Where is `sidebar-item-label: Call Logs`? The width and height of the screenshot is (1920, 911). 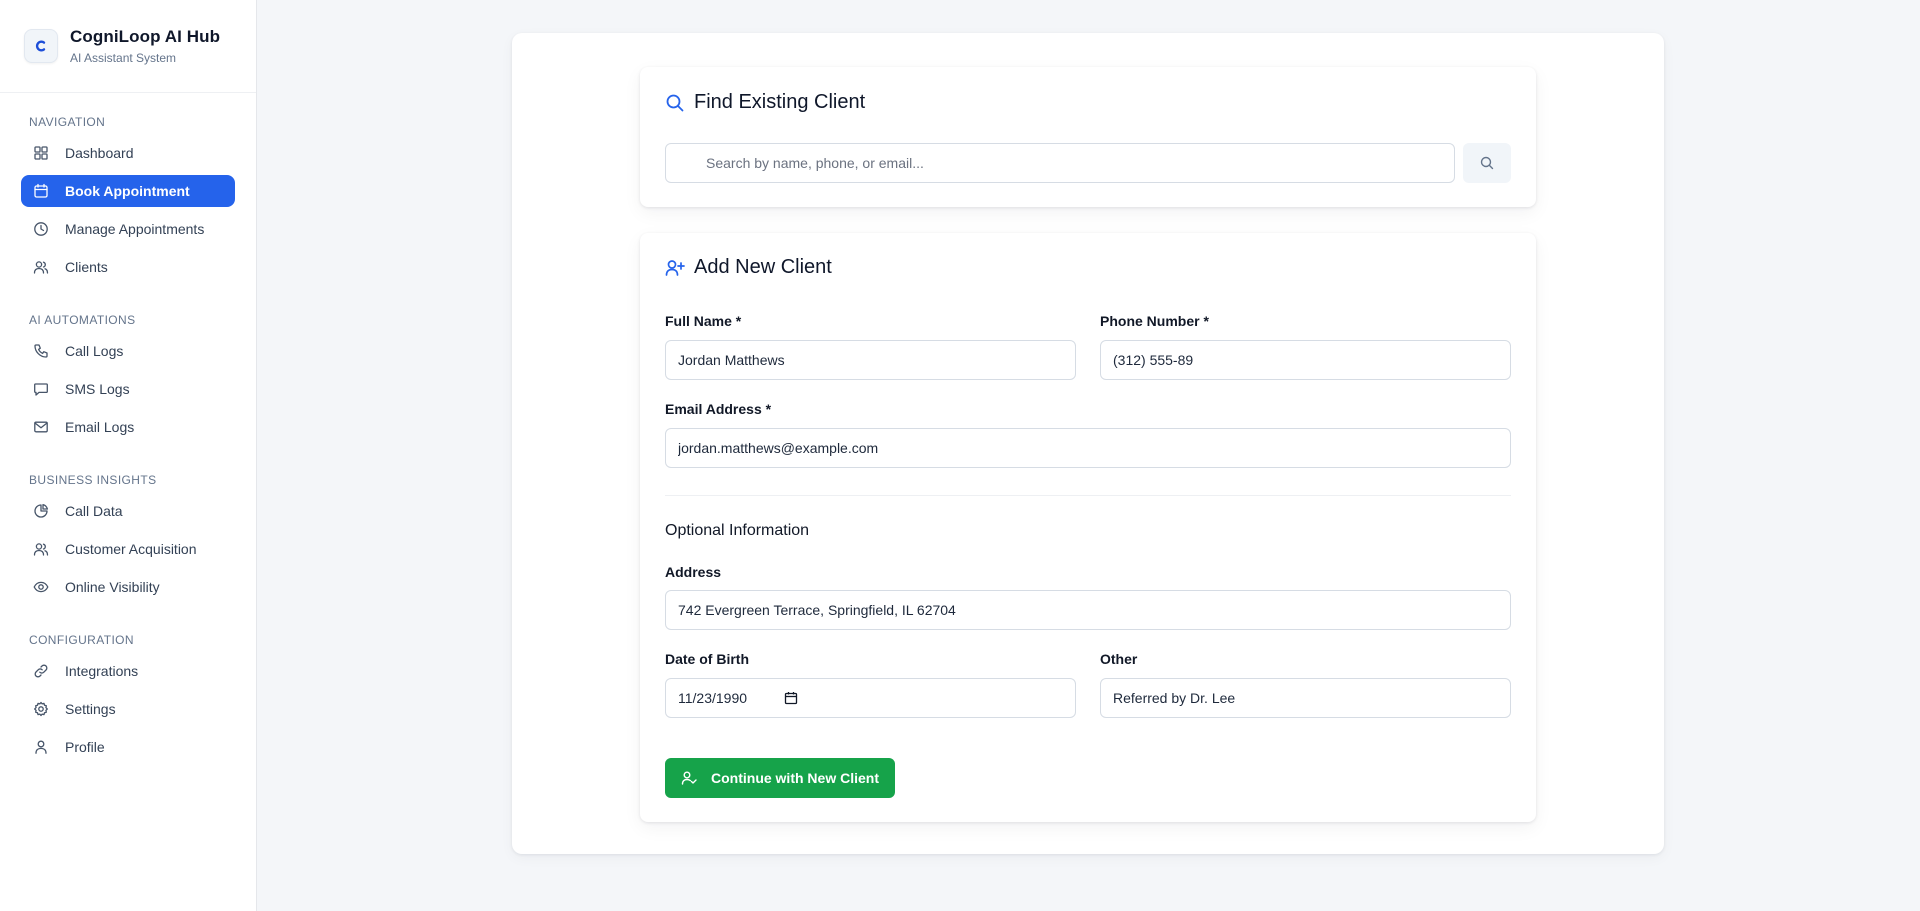 sidebar-item-label: Call Logs is located at coordinates (94, 351).